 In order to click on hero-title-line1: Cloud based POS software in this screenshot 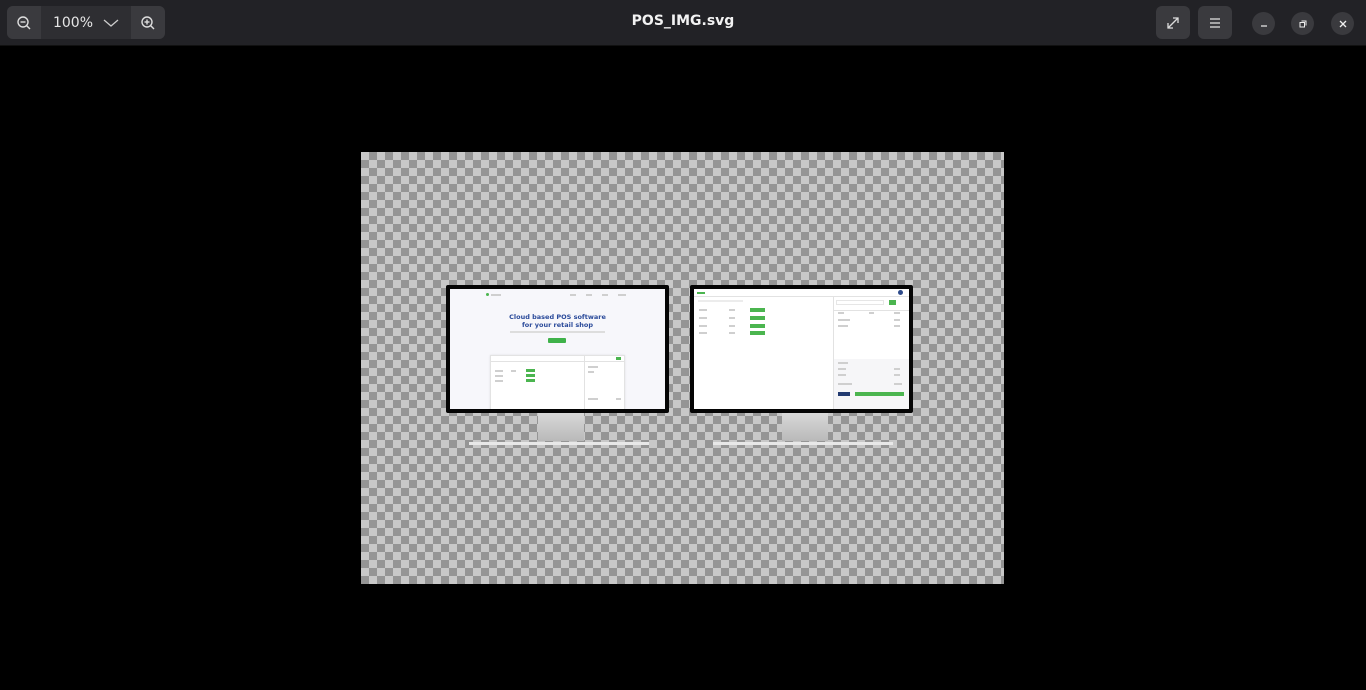, I will do `click(557, 317)`.